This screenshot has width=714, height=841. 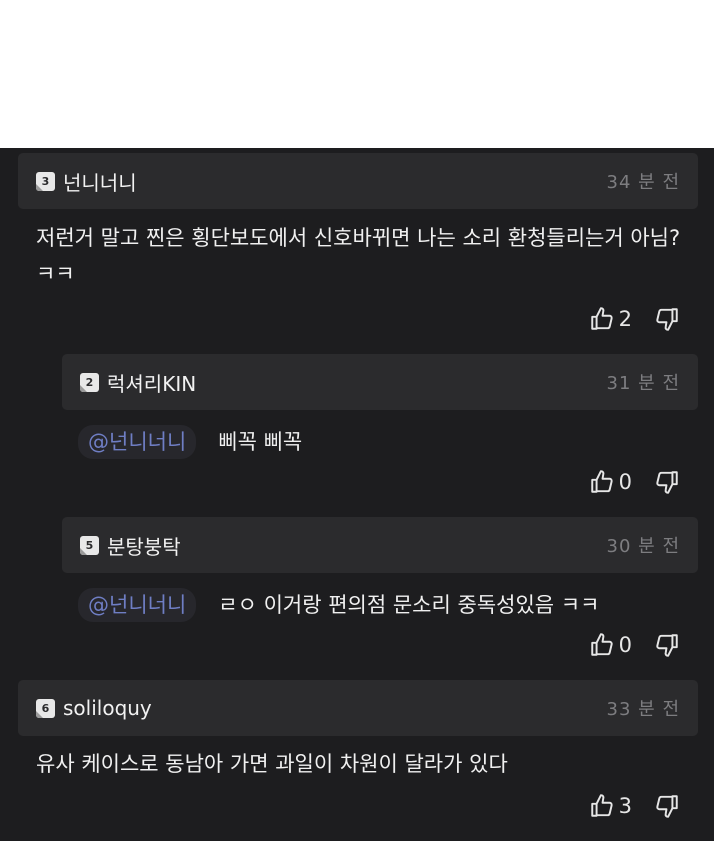 I want to click on like-count: 2, so click(x=625, y=319).